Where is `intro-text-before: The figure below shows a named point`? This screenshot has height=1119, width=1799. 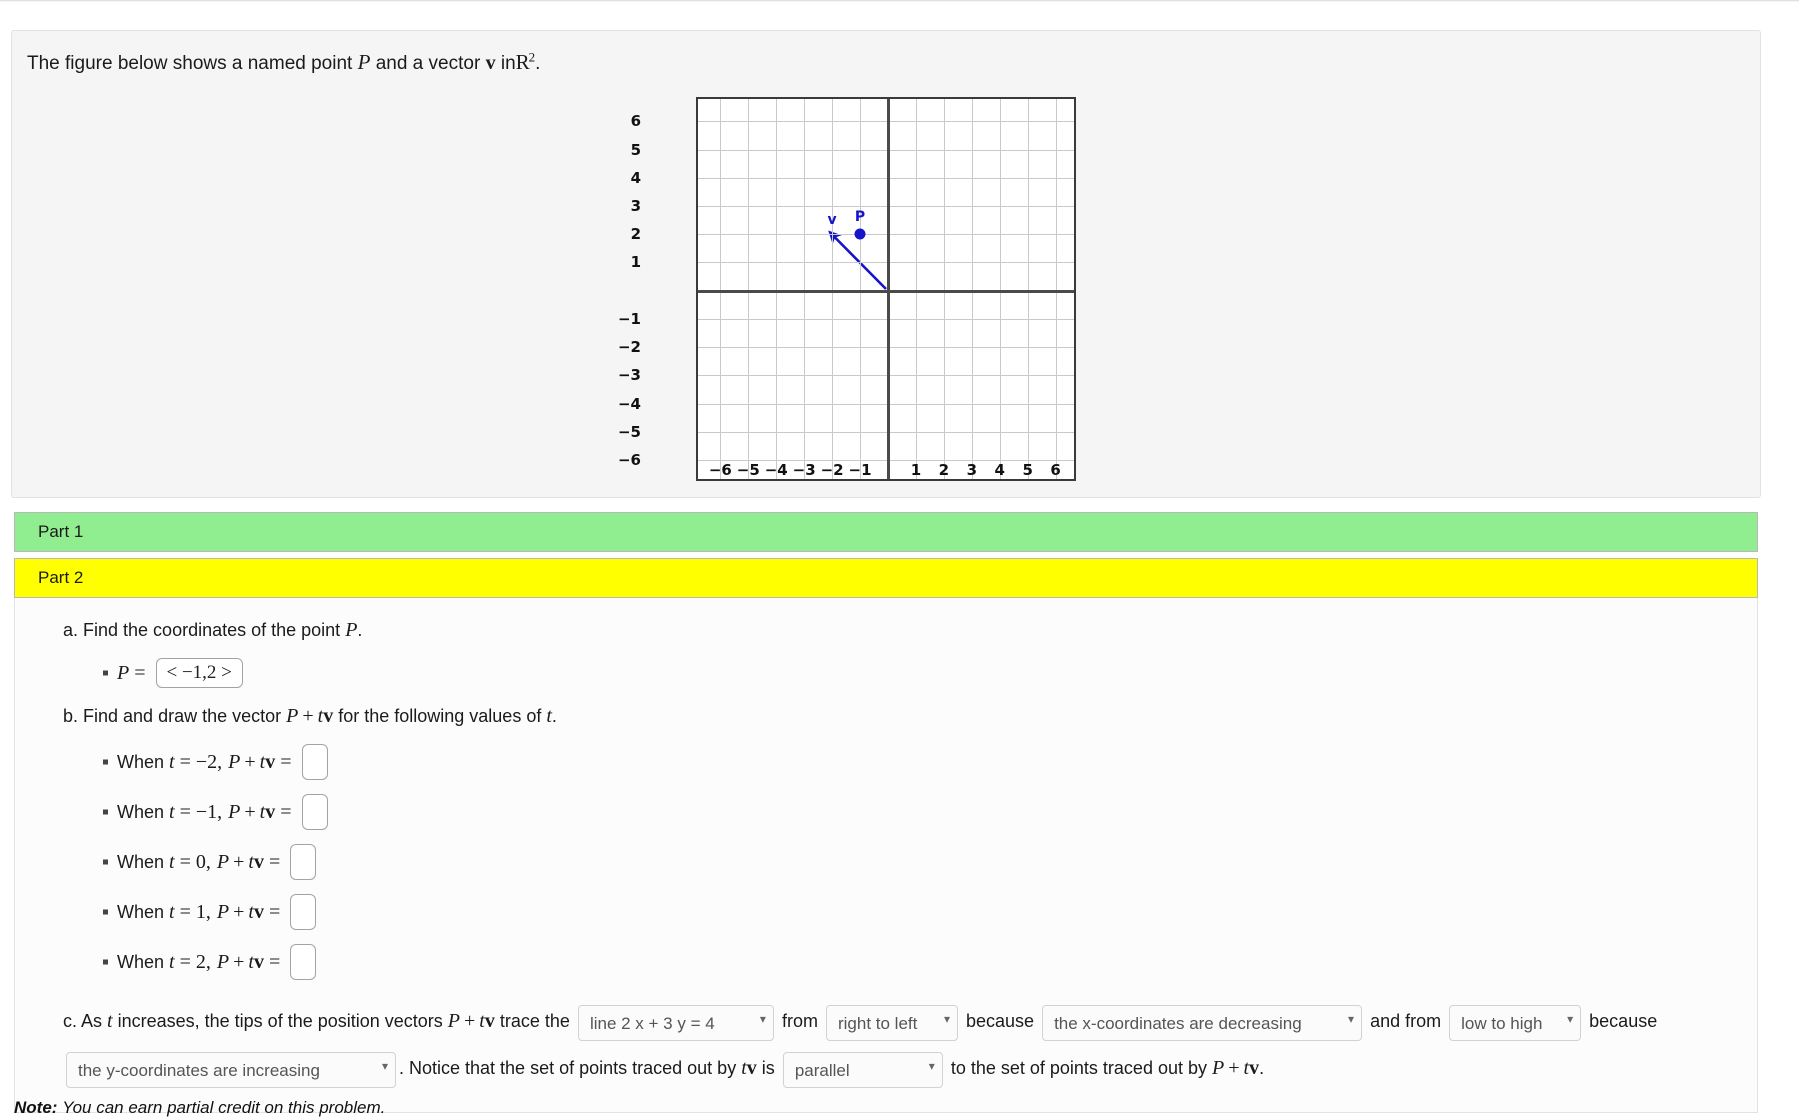
intro-text-before: The figure below shows a named point is located at coordinates (190, 63).